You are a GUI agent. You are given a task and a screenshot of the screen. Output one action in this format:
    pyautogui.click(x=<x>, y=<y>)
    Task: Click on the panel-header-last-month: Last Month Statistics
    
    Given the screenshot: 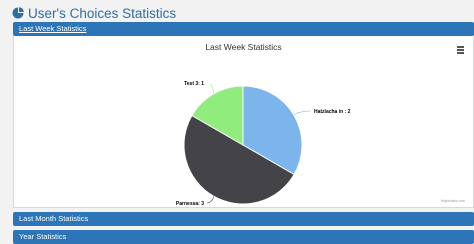 What is the action you would take?
    pyautogui.click(x=243, y=219)
    